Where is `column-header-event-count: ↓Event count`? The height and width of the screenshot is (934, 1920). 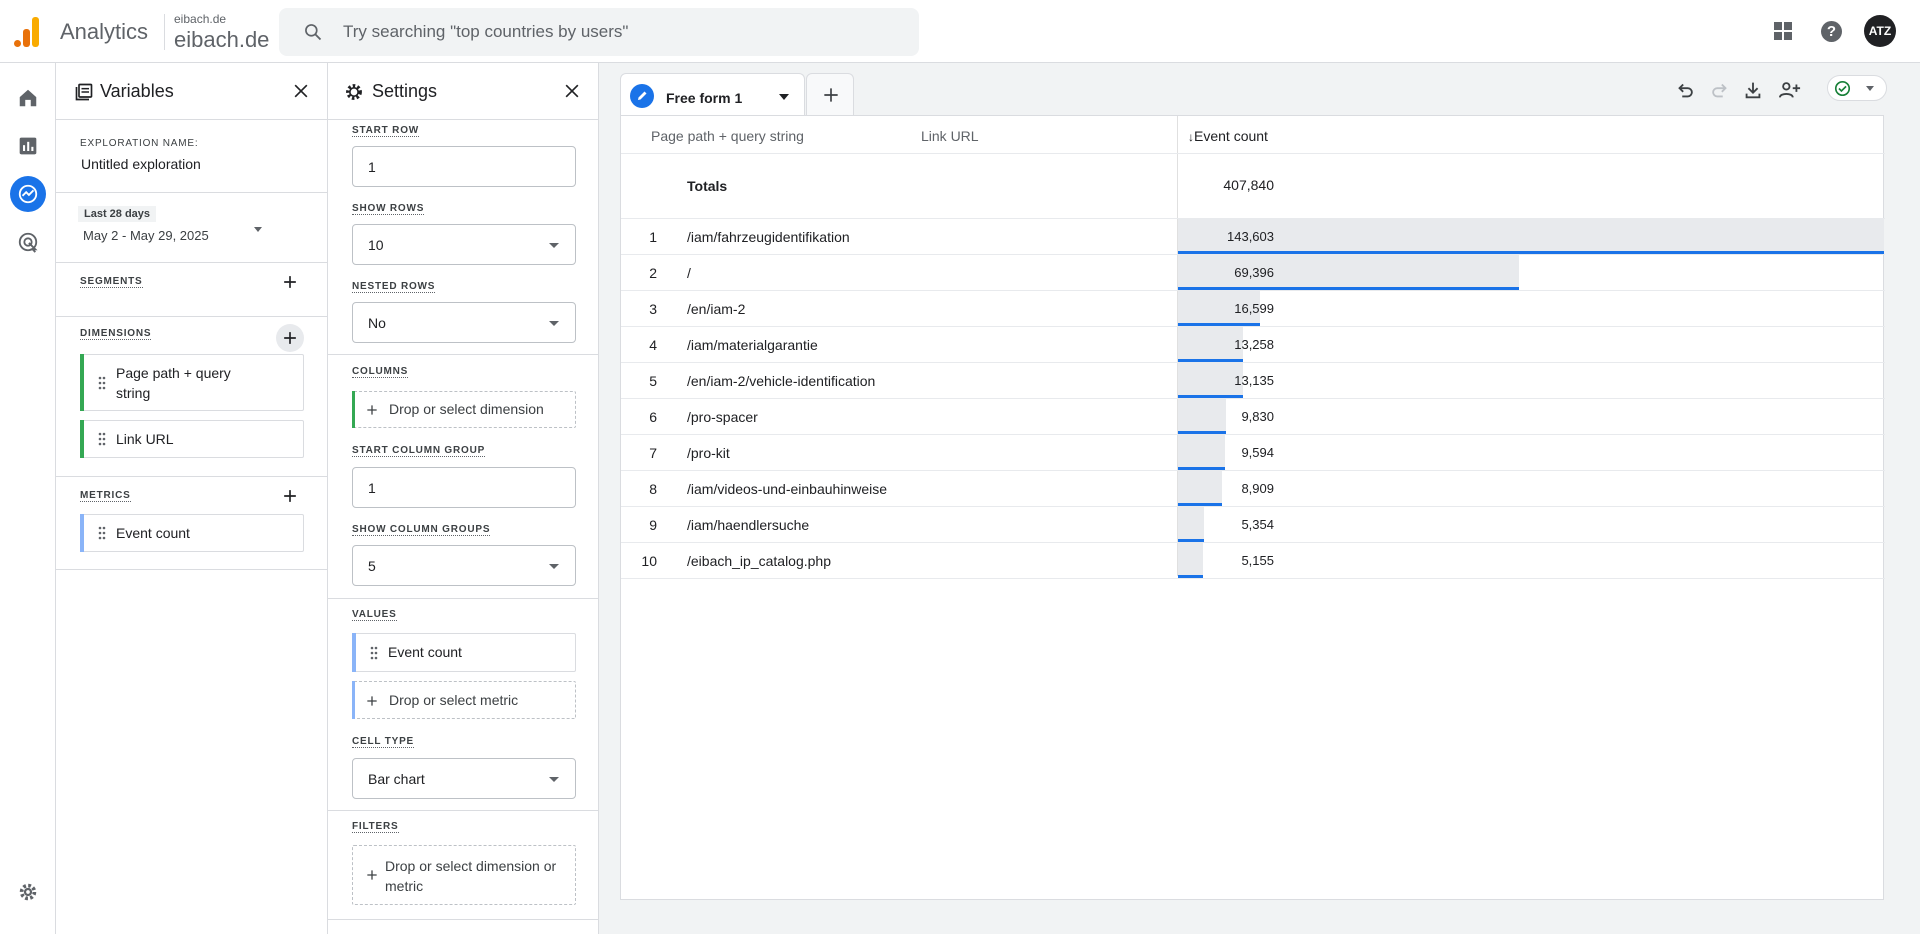 column-header-event-count: ↓Event count is located at coordinates (1228, 136).